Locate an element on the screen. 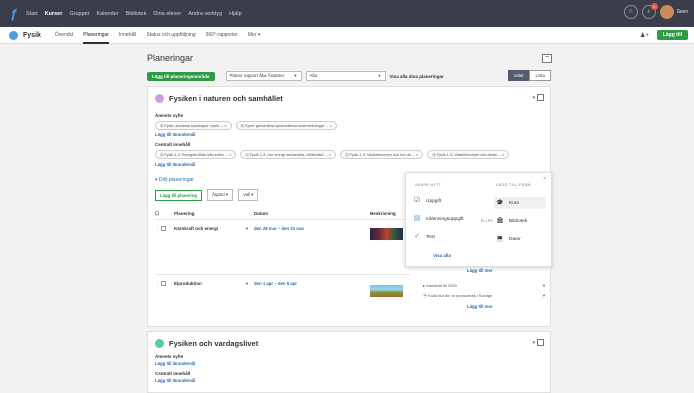 This screenshot has width=694, height=393. show-all-link: Visa alla is located at coordinates (442, 255).